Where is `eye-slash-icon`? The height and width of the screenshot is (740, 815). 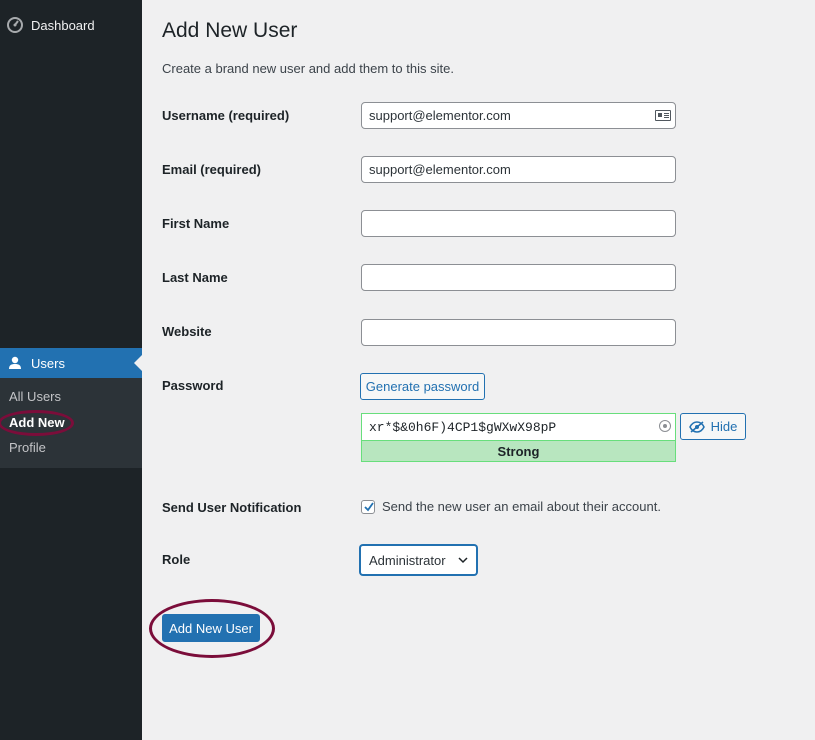 eye-slash-icon is located at coordinates (696, 426).